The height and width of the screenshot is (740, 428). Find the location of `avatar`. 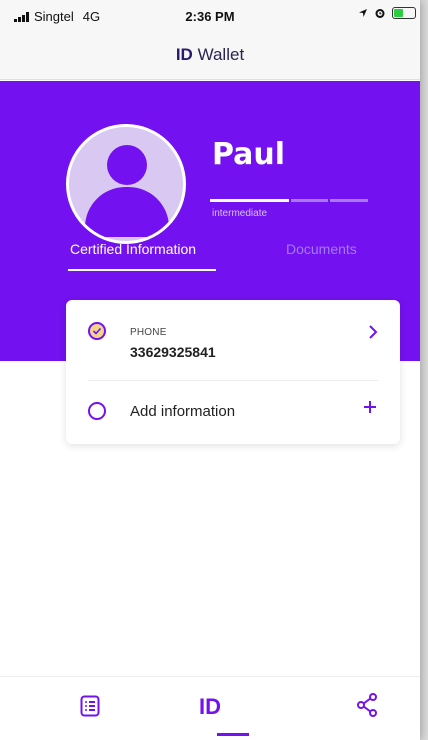

avatar is located at coordinates (126, 184).